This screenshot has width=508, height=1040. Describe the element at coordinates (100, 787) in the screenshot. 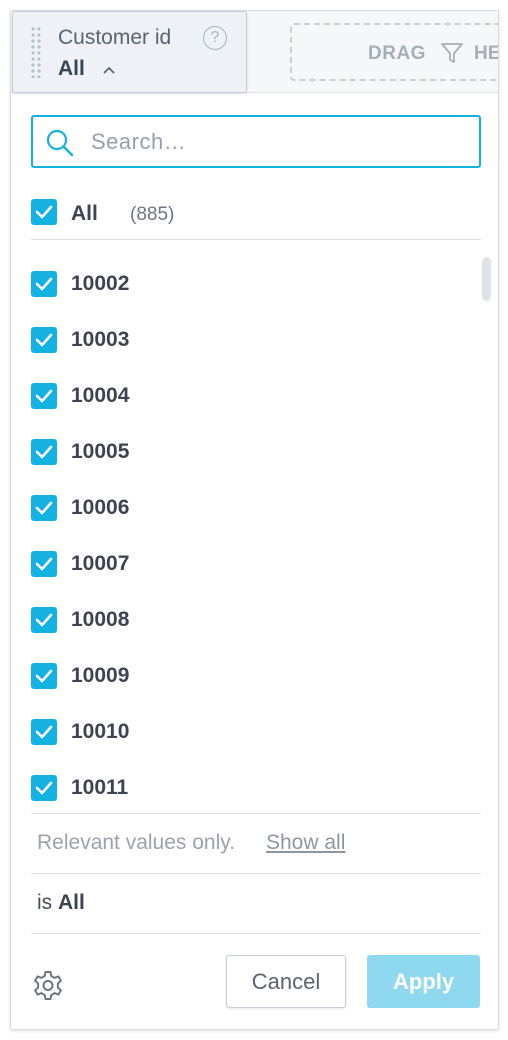

I see `item-label: 10011` at that location.